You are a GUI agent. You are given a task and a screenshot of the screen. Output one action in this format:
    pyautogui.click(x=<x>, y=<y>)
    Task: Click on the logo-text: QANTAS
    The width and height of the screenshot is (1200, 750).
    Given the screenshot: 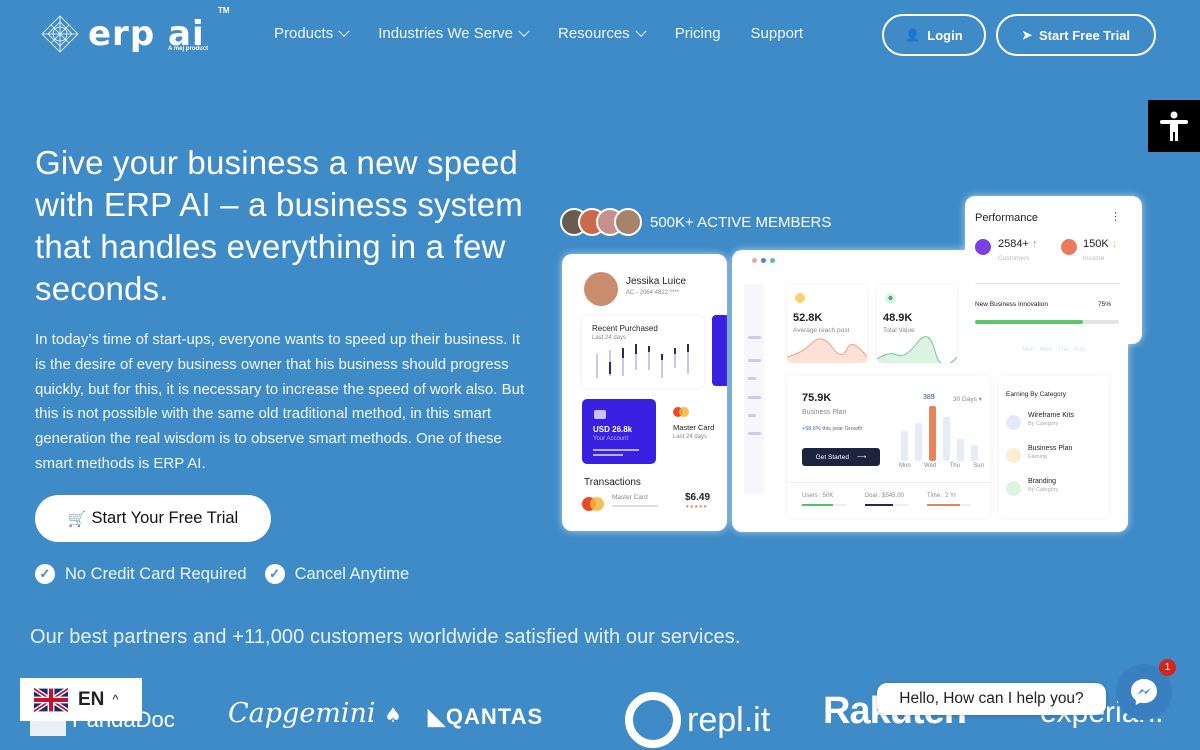 What is the action you would take?
    pyautogui.click(x=494, y=716)
    